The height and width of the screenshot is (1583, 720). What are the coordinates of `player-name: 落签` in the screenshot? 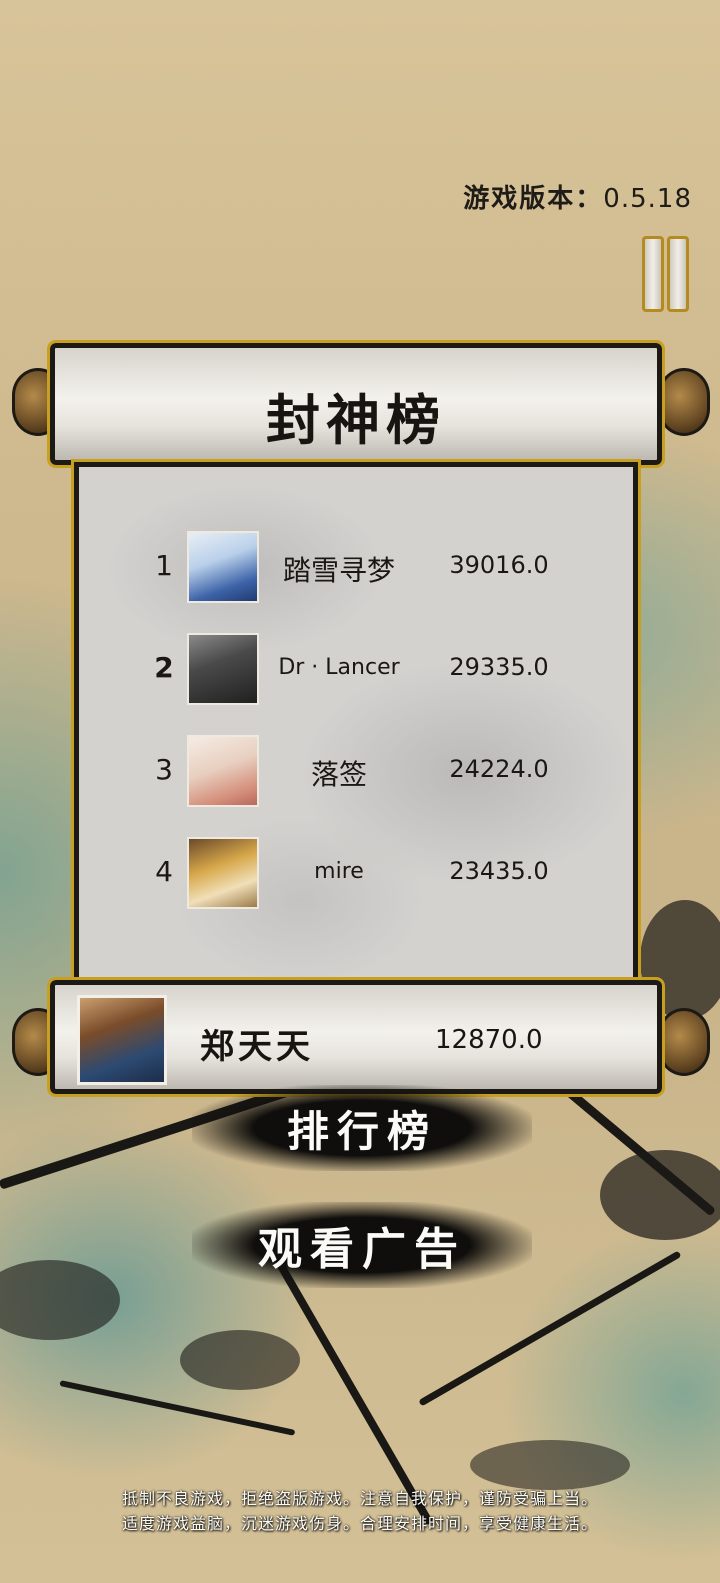 It's located at (338, 774).